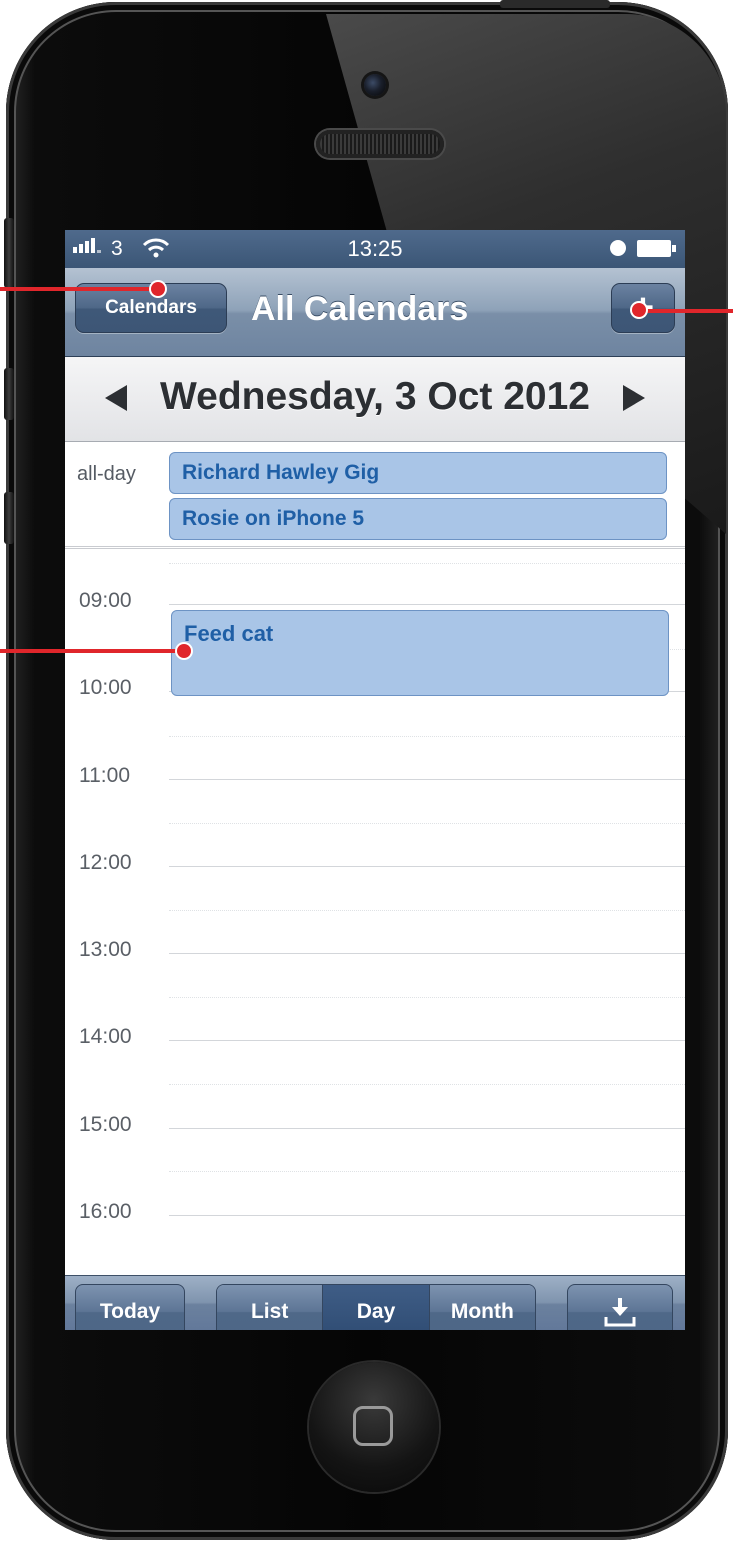 This screenshot has height=1543, width=733. I want to click on view-segmented-control: List Day Month, so click(376, 1307).